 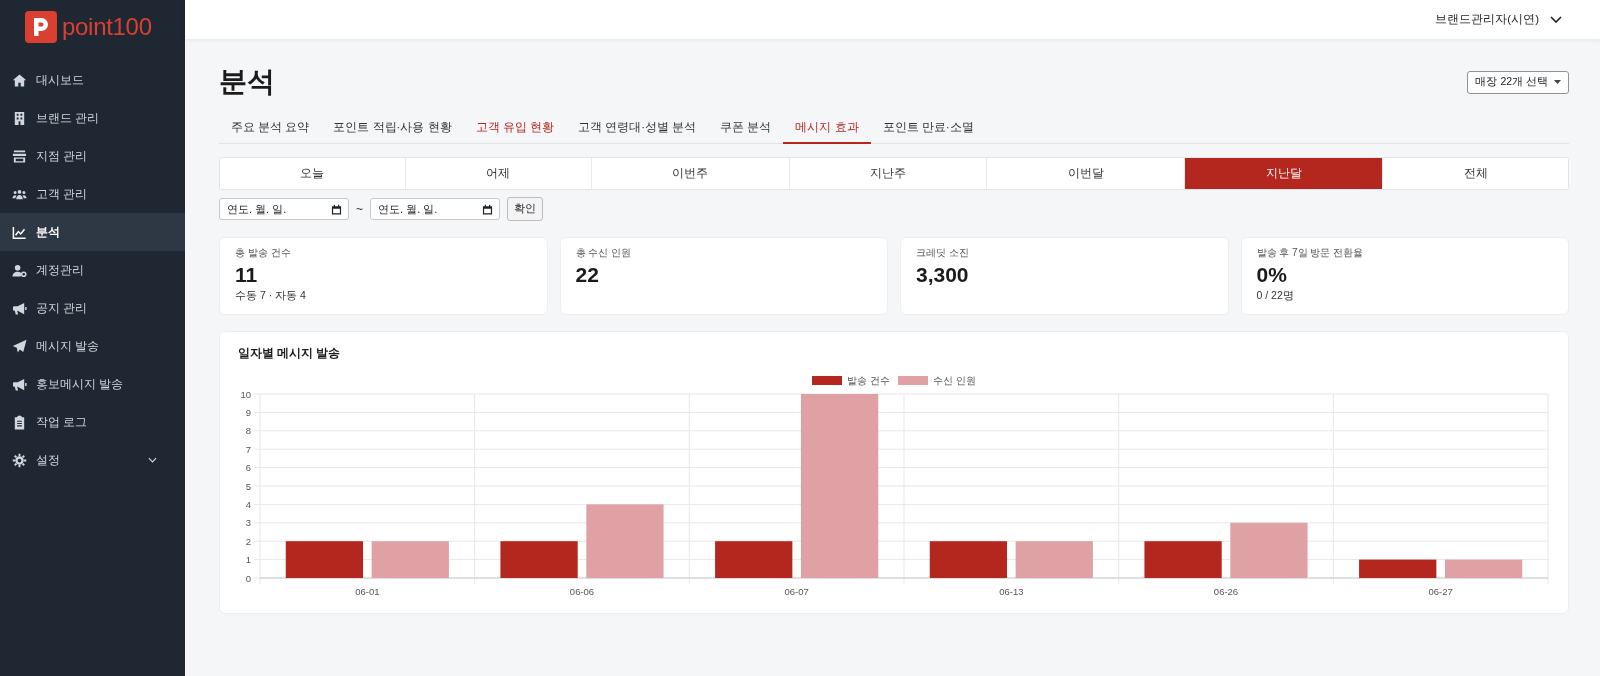 What do you see at coordinates (514, 128) in the screenshot?
I see `tab: 고객 유입 현황` at bounding box center [514, 128].